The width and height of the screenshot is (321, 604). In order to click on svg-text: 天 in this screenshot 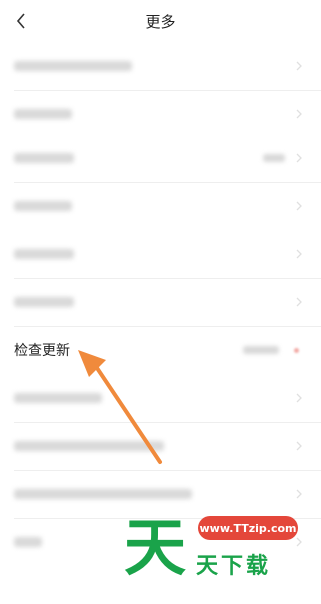, I will do `click(155, 547)`.